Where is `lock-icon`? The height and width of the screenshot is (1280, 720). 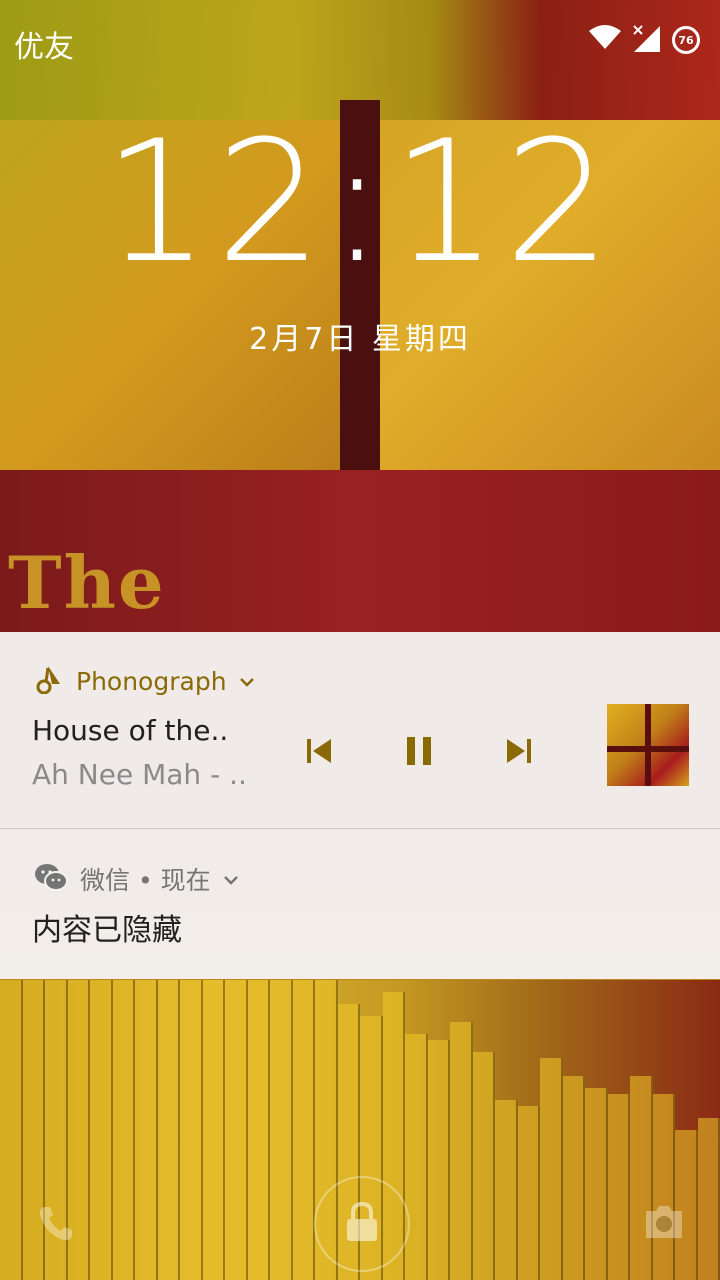 lock-icon is located at coordinates (362, 1224).